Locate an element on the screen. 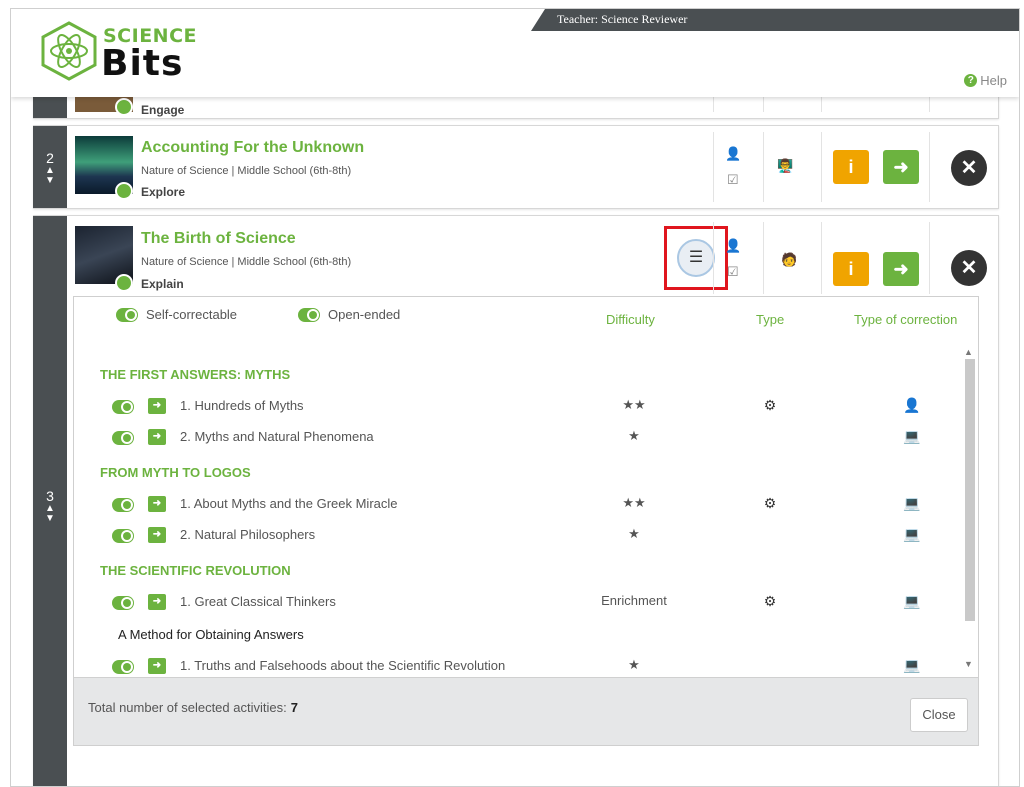  phase-label: Explain is located at coordinates (162, 284).